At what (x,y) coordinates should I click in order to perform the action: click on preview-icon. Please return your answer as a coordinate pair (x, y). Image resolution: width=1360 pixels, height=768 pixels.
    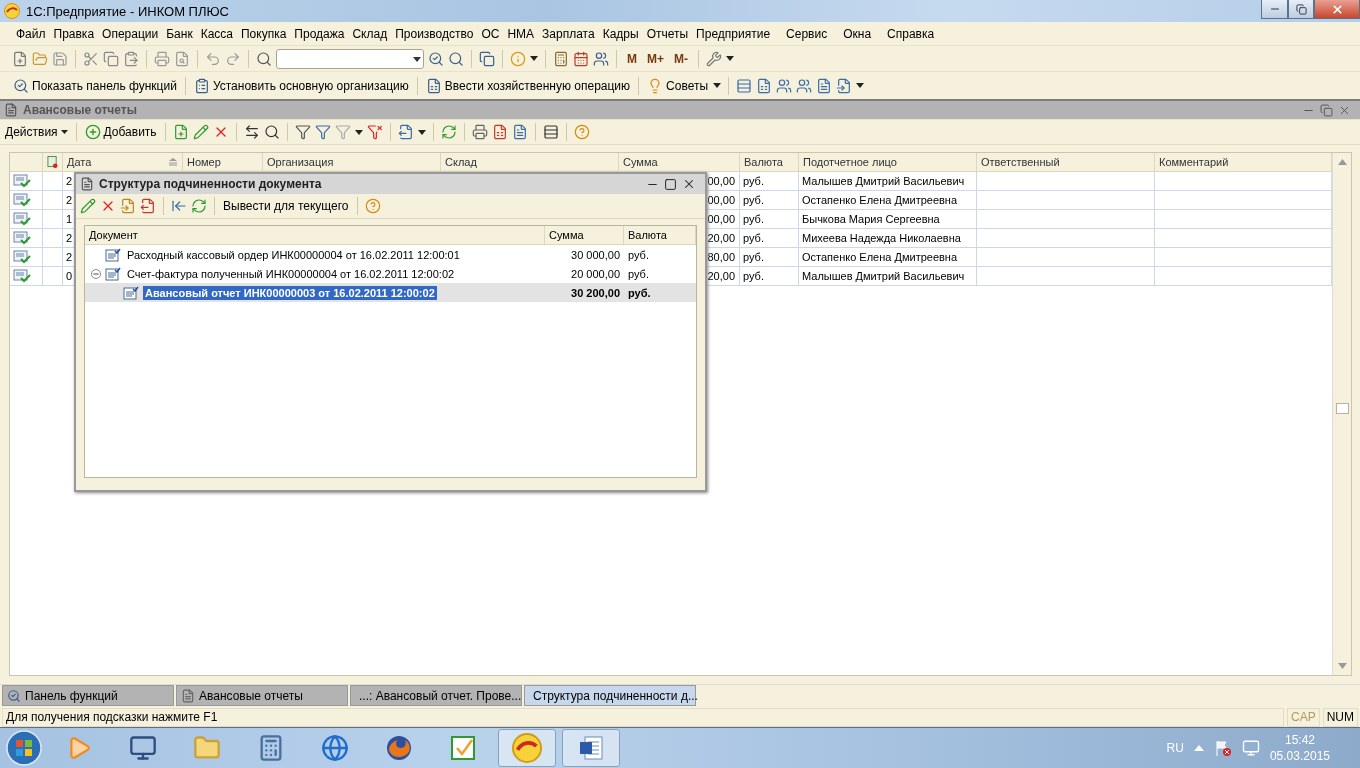
    Looking at the image, I should click on (182, 58).